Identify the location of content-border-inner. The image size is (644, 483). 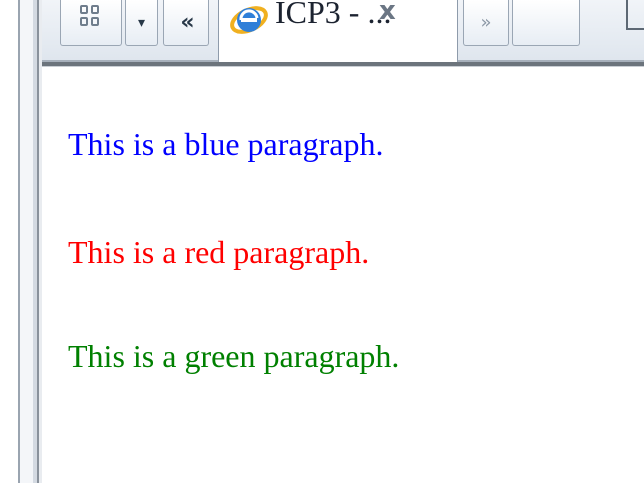
(343, 66).